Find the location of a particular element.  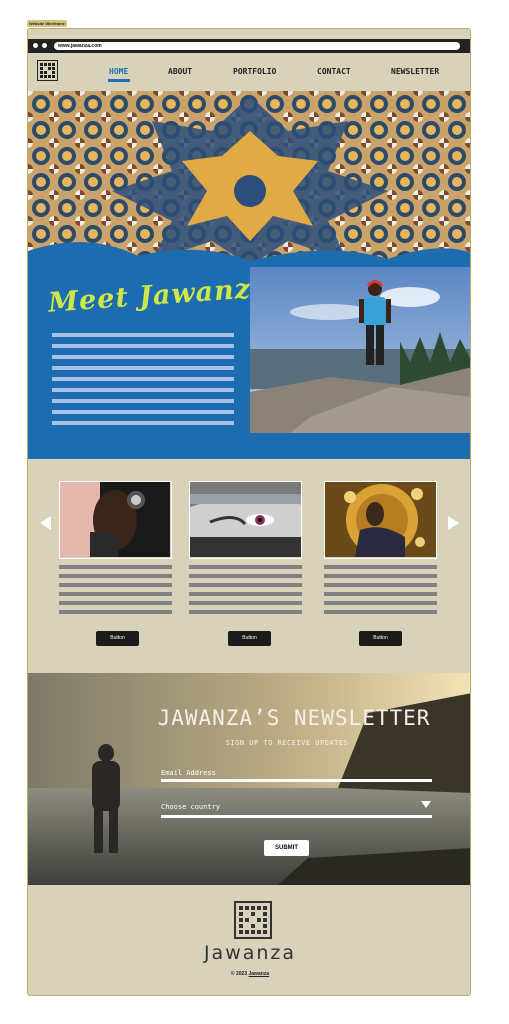

portrait-photo is located at coordinates (360, 350).